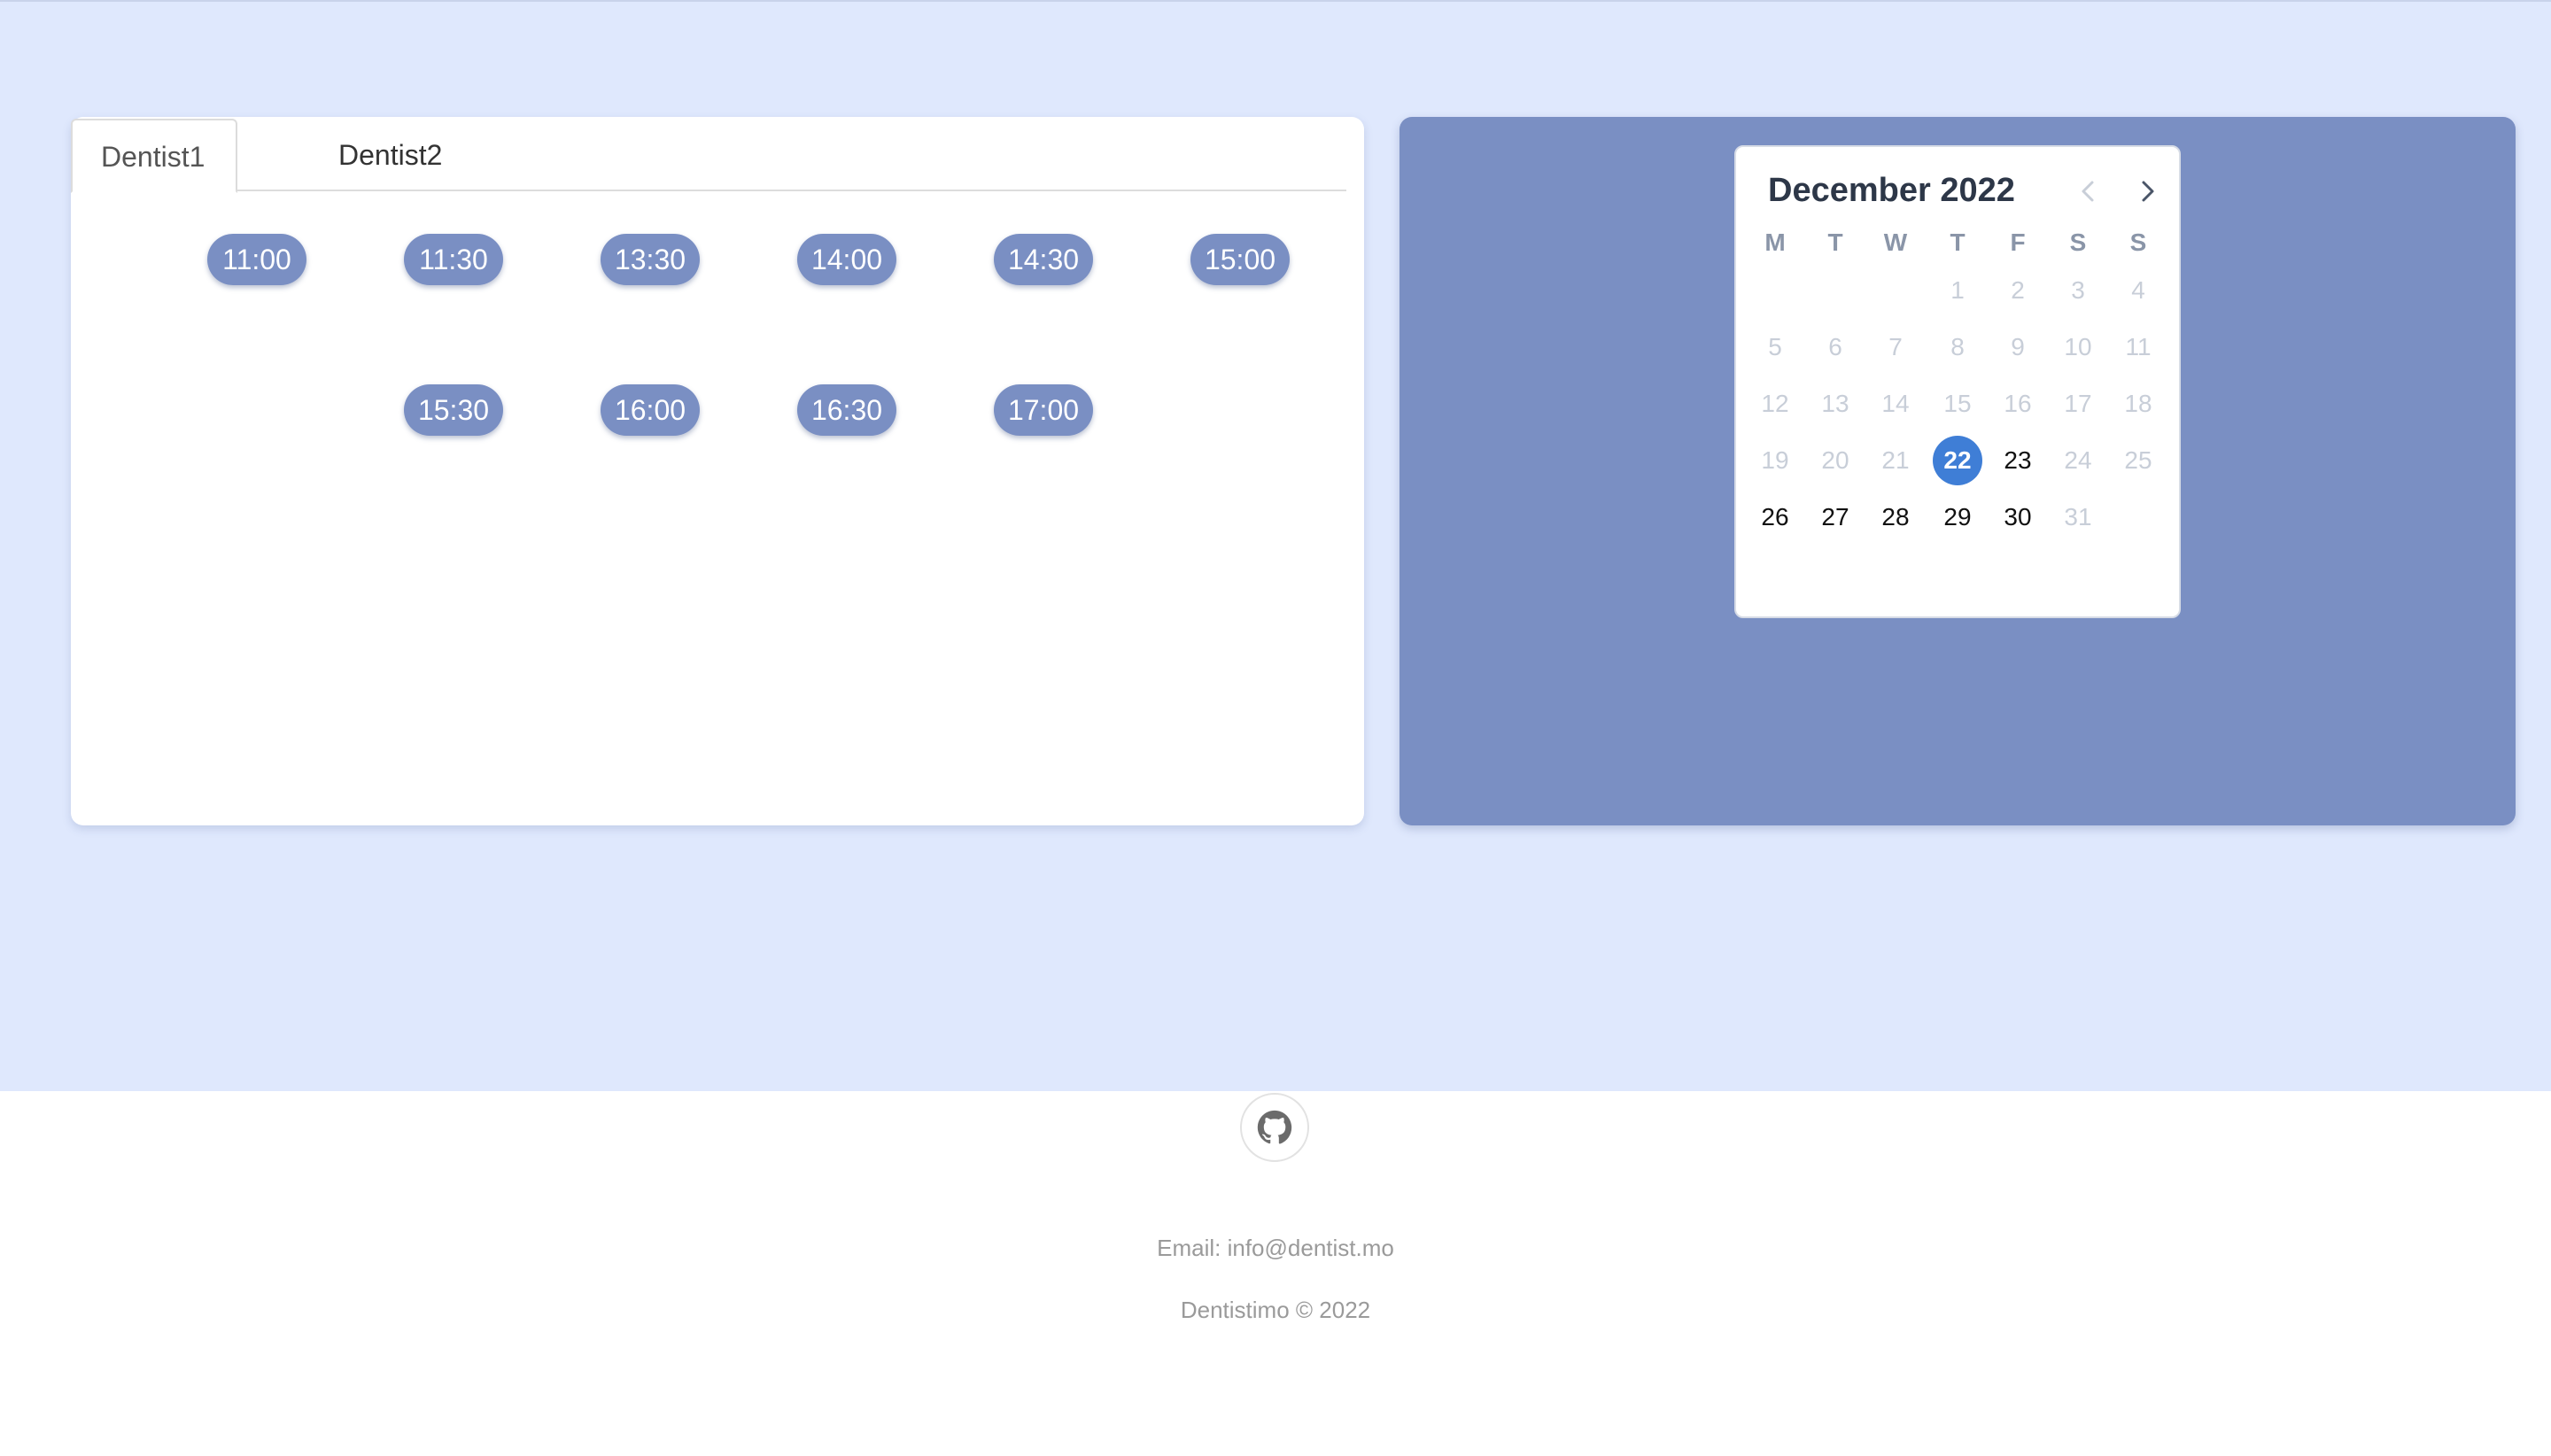  Describe the element at coordinates (1958, 517) in the screenshot. I see `calendar-day: 29` at that location.